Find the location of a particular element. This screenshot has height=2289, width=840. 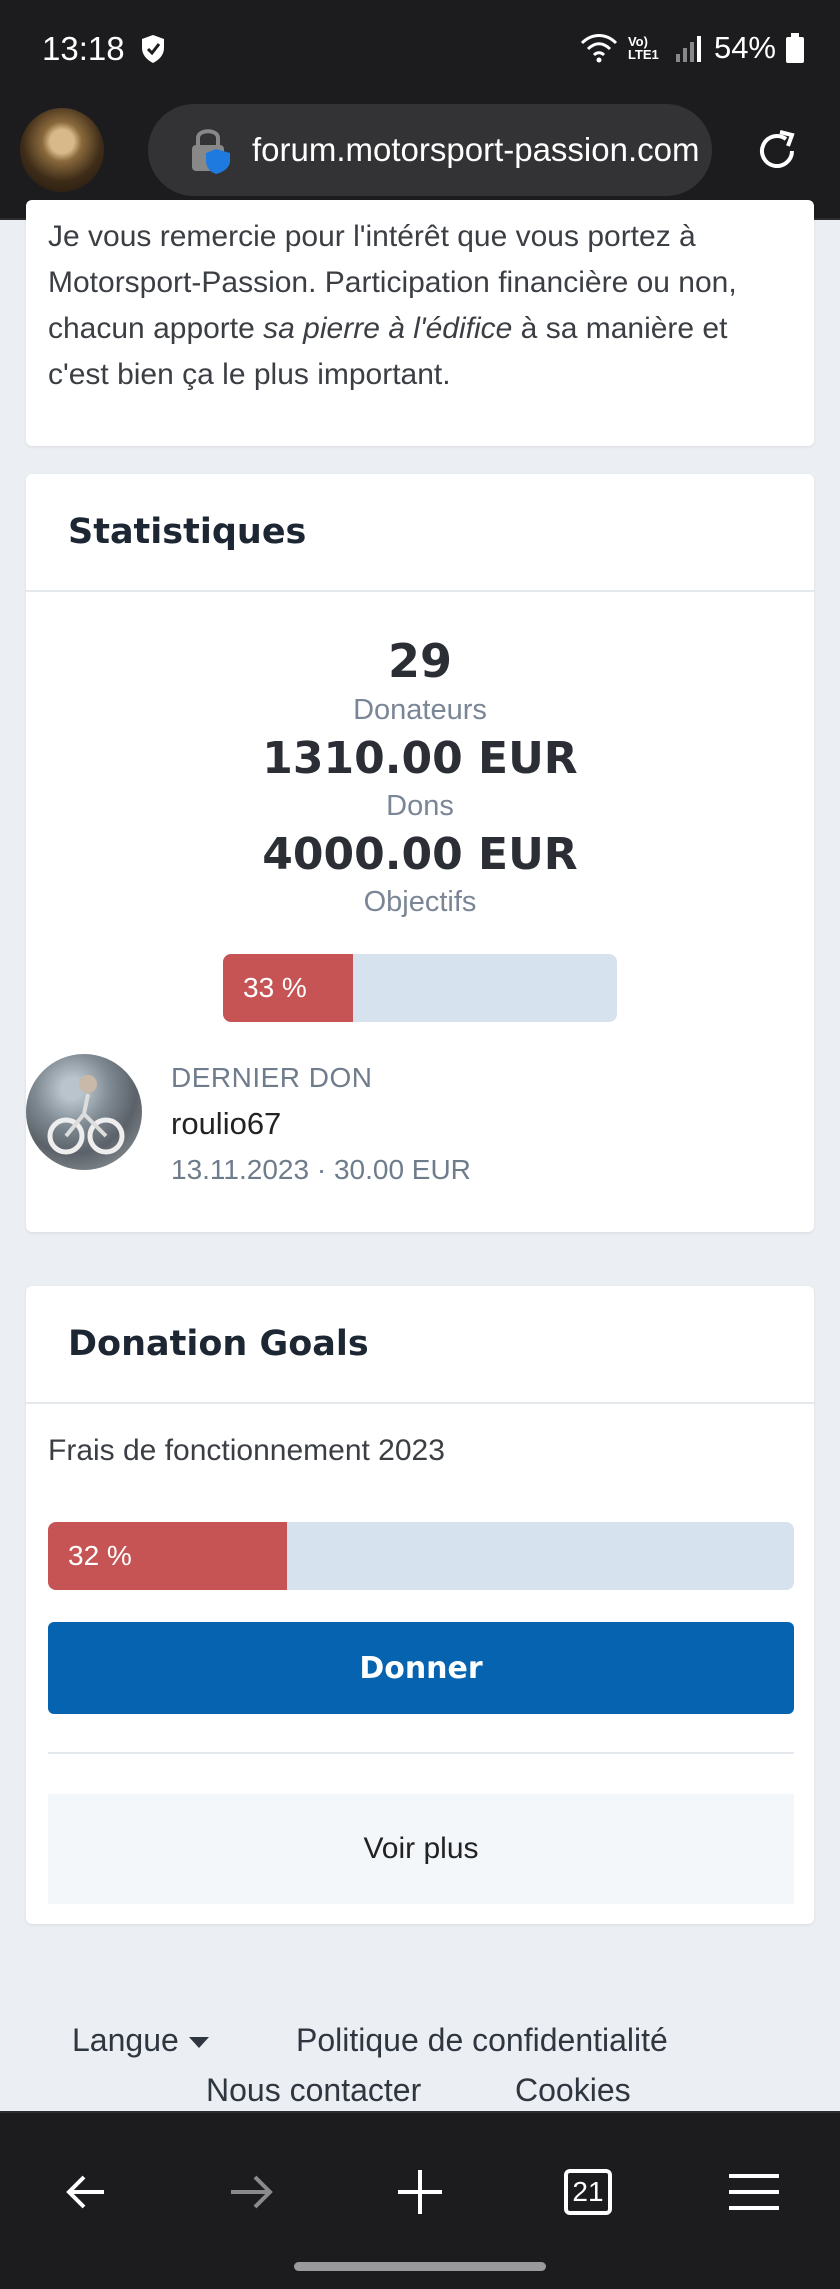

signal-icon is located at coordinates (688, 49).